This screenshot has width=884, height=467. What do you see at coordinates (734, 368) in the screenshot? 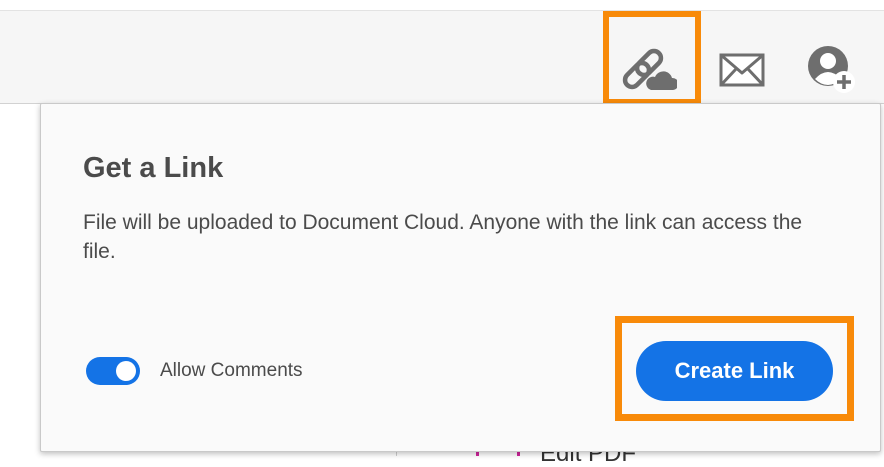
I see `create-link-highlight-box` at bounding box center [734, 368].